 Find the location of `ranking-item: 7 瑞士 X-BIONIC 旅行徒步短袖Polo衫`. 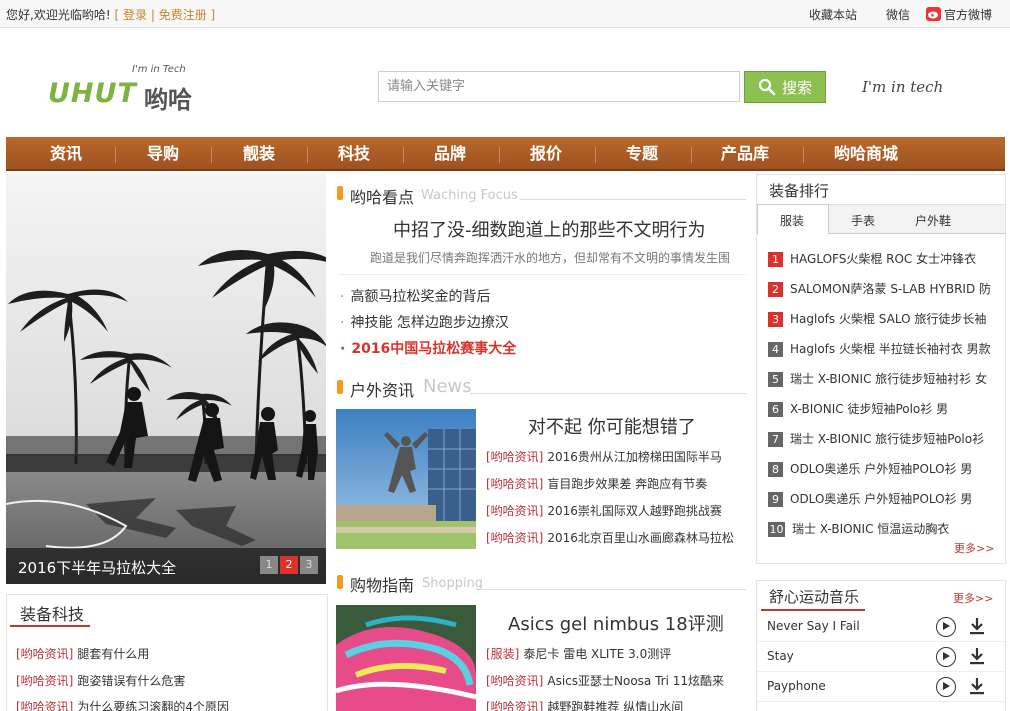

ranking-item: 7 瑞士 X-BIONIC 旅行徒步短袖Polo衫 is located at coordinates (876, 438).